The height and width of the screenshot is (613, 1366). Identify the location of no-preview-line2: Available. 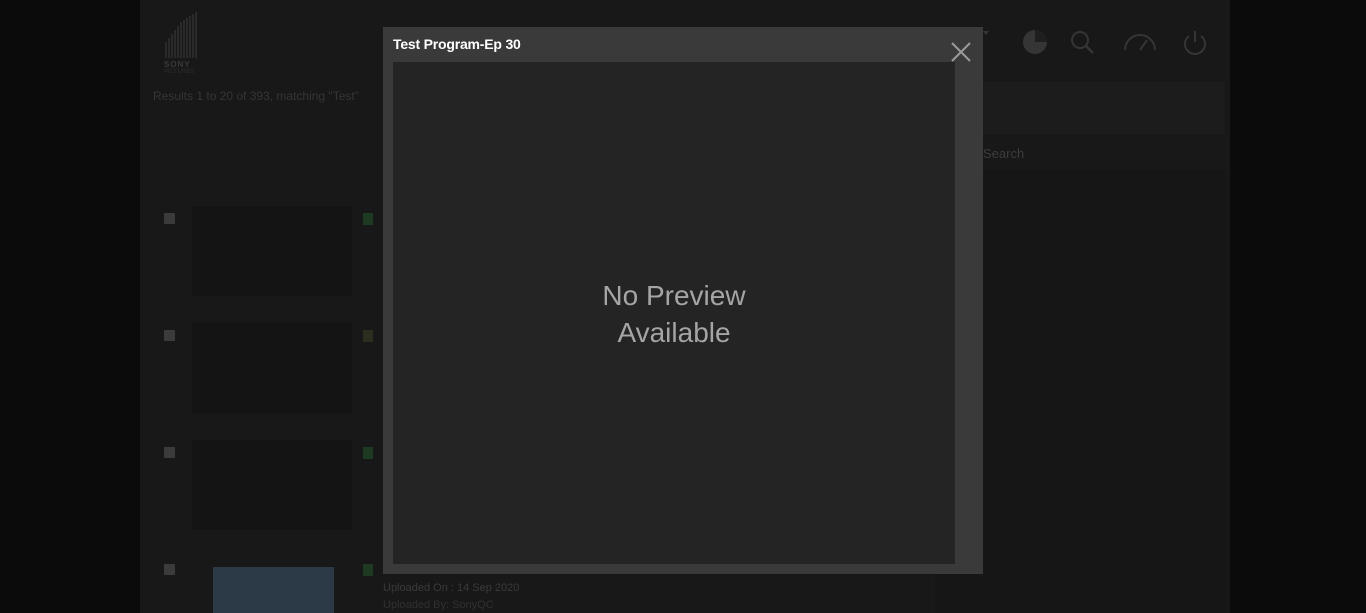
(674, 332).